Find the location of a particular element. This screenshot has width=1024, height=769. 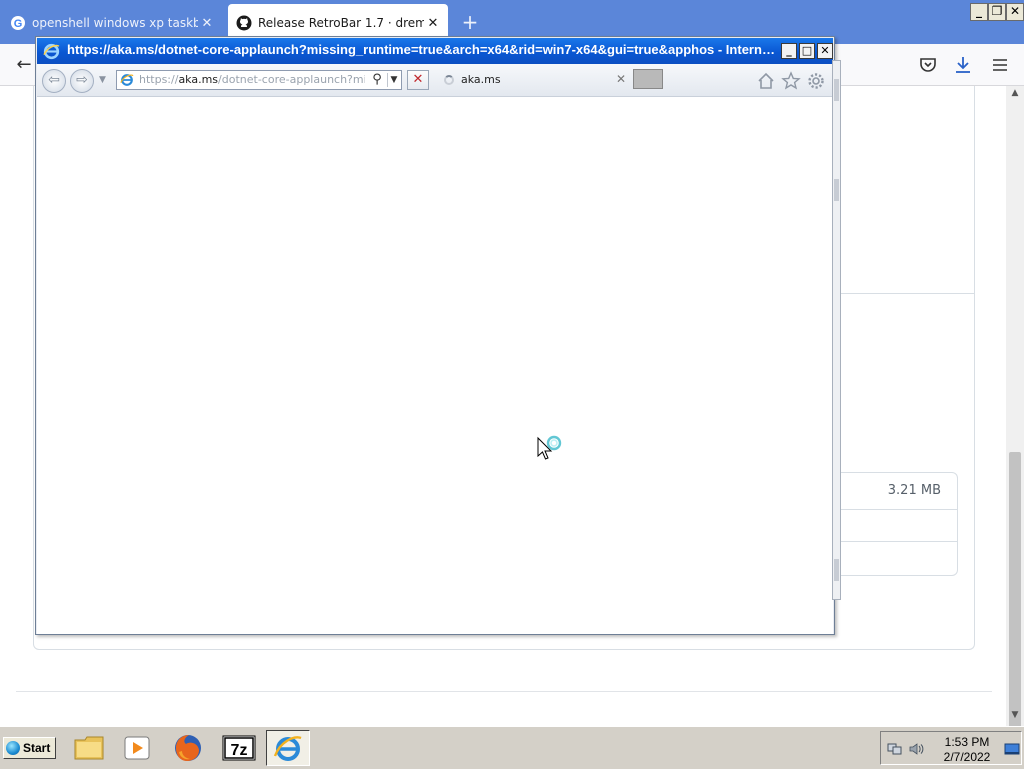

firefox-icon is located at coordinates (188, 748).